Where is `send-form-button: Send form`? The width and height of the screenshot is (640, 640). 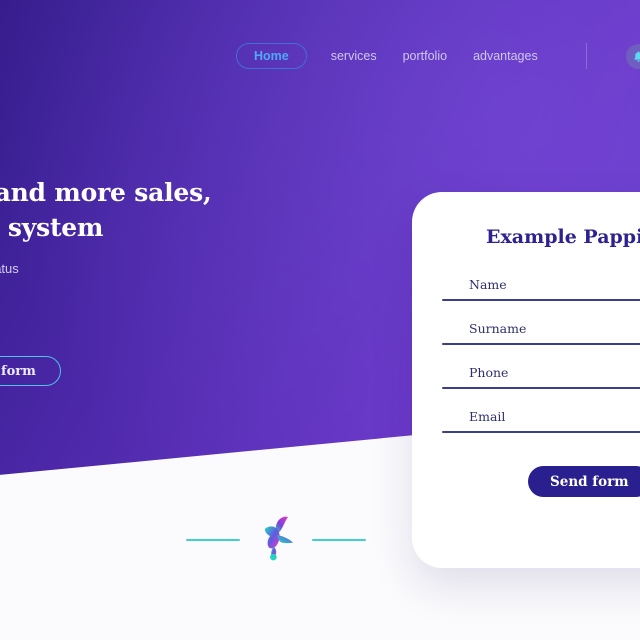 send-form-button: Send form is located at coordinates (584, 481).